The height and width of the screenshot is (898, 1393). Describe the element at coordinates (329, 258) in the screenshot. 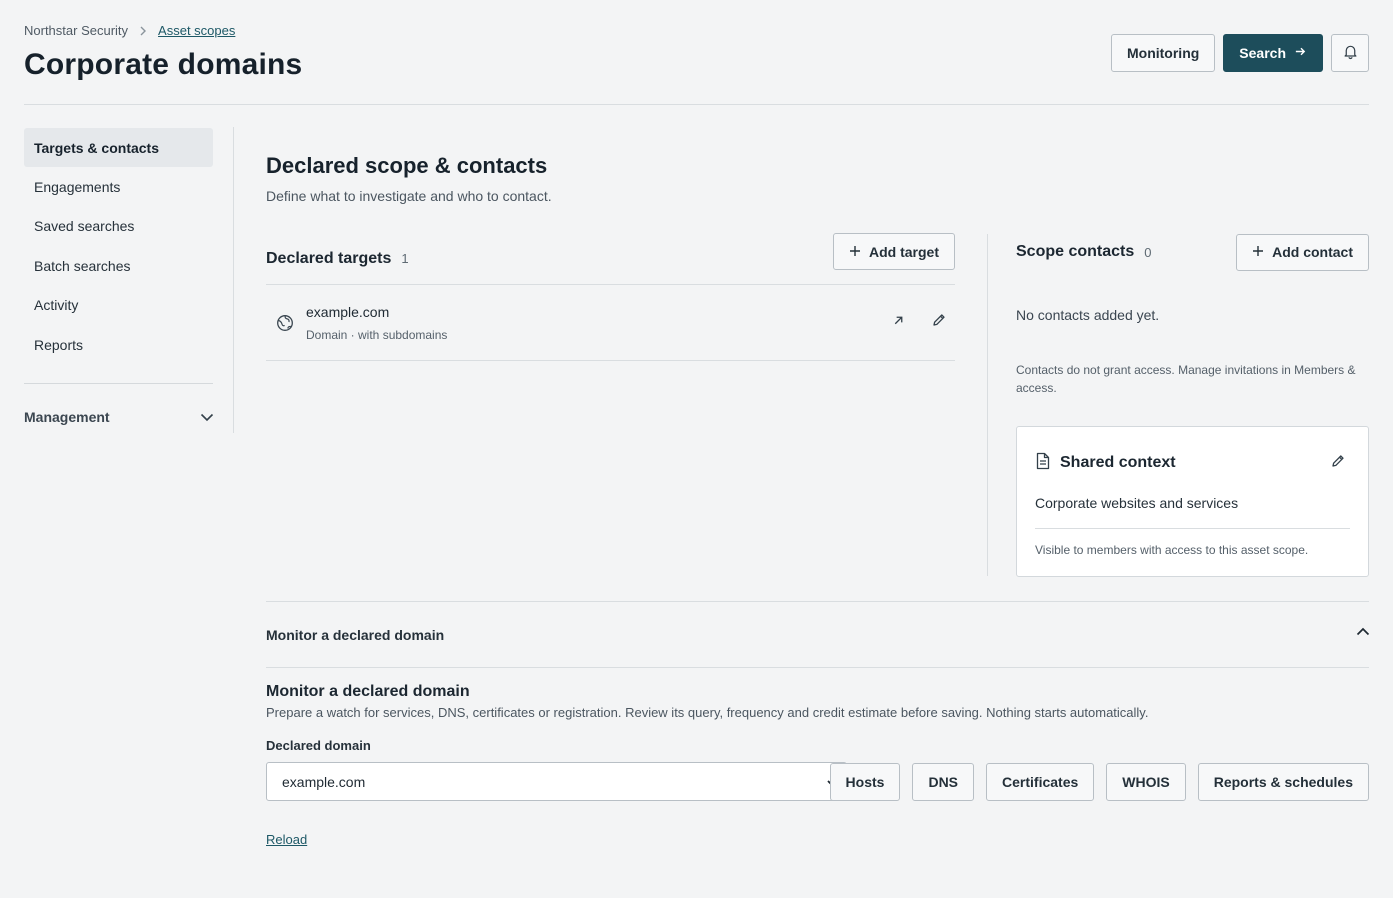

I see `declared-targets-label: Declared targets` at that location.